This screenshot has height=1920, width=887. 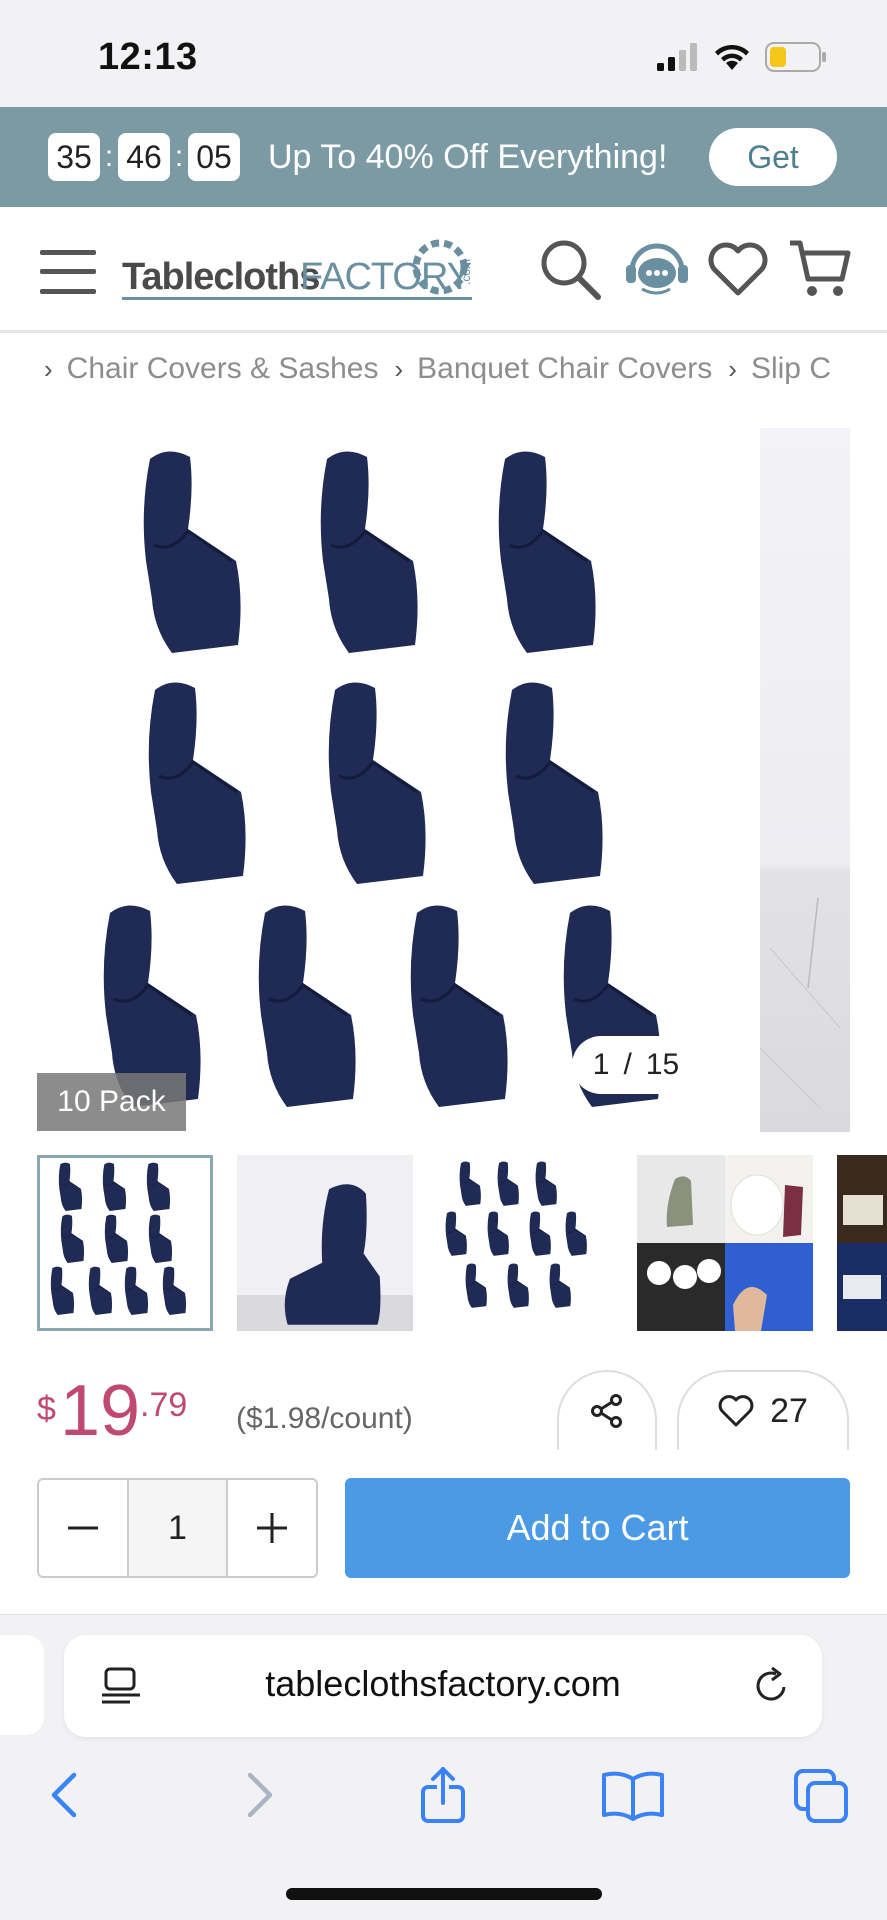 I want to click on plus-icon, so click(x=272, y=1528).